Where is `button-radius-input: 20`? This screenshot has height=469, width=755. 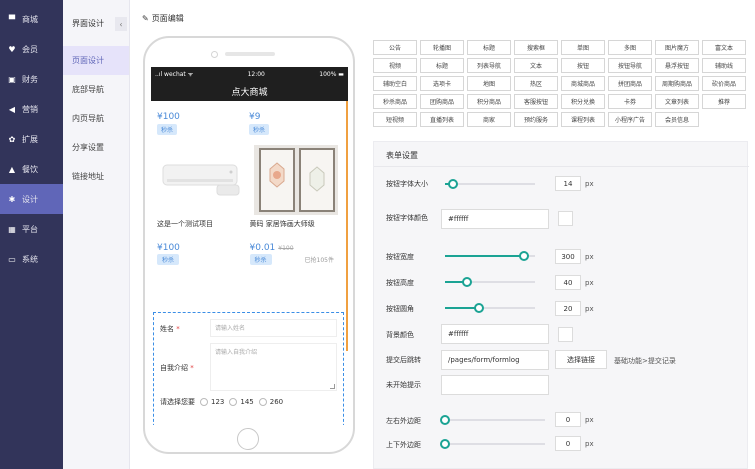
button-radius-input: 20 is located at coordinates (568, 308).